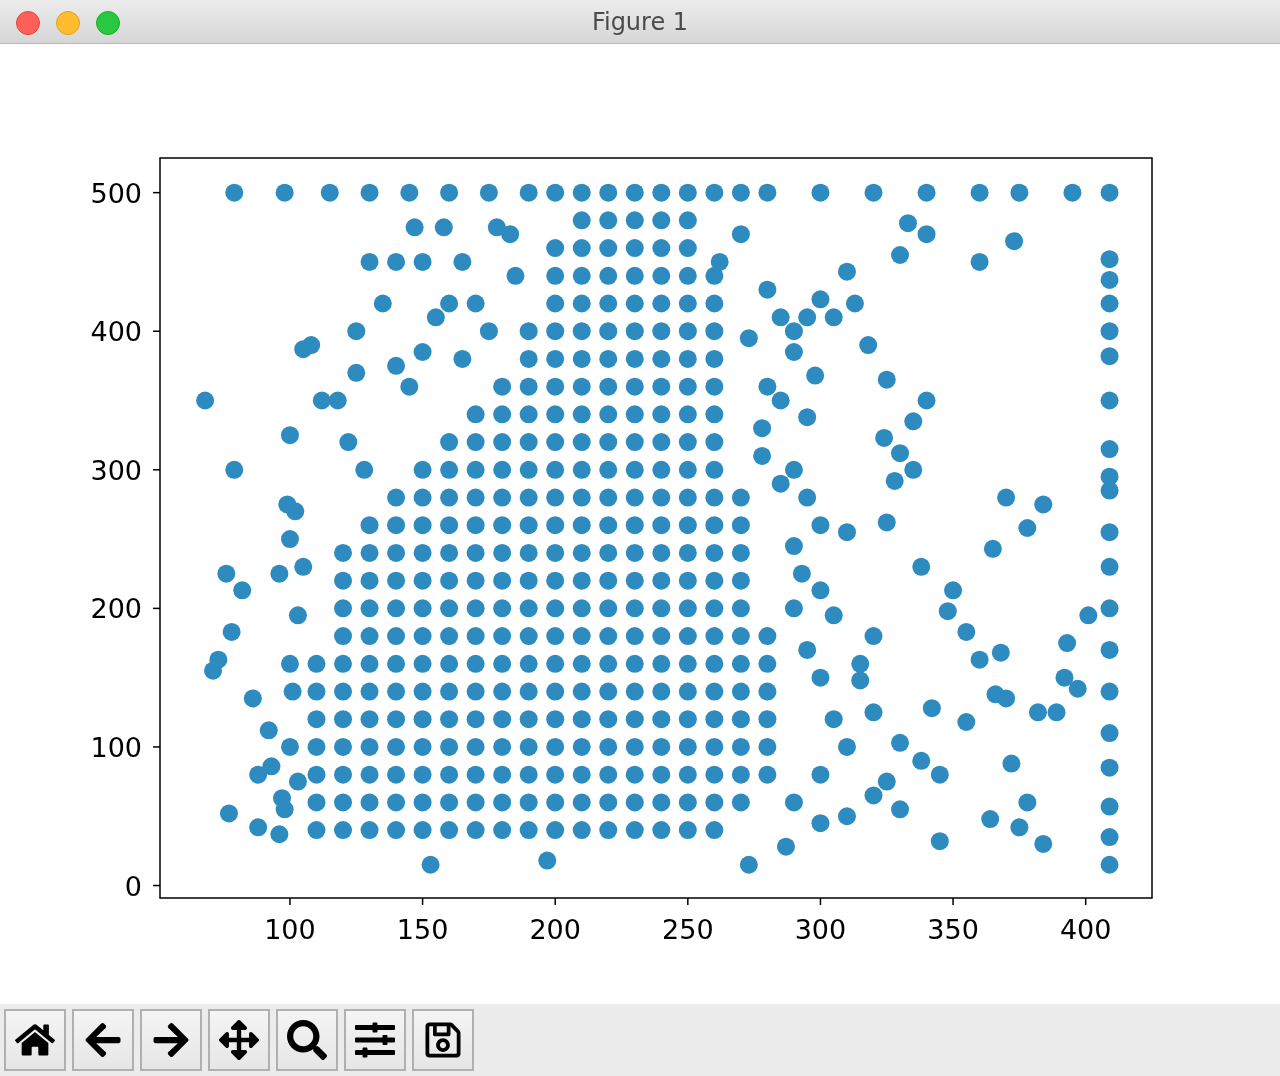 The image size is (1280, 1076). I want to click on tick-label: 350, so click(953, 929).